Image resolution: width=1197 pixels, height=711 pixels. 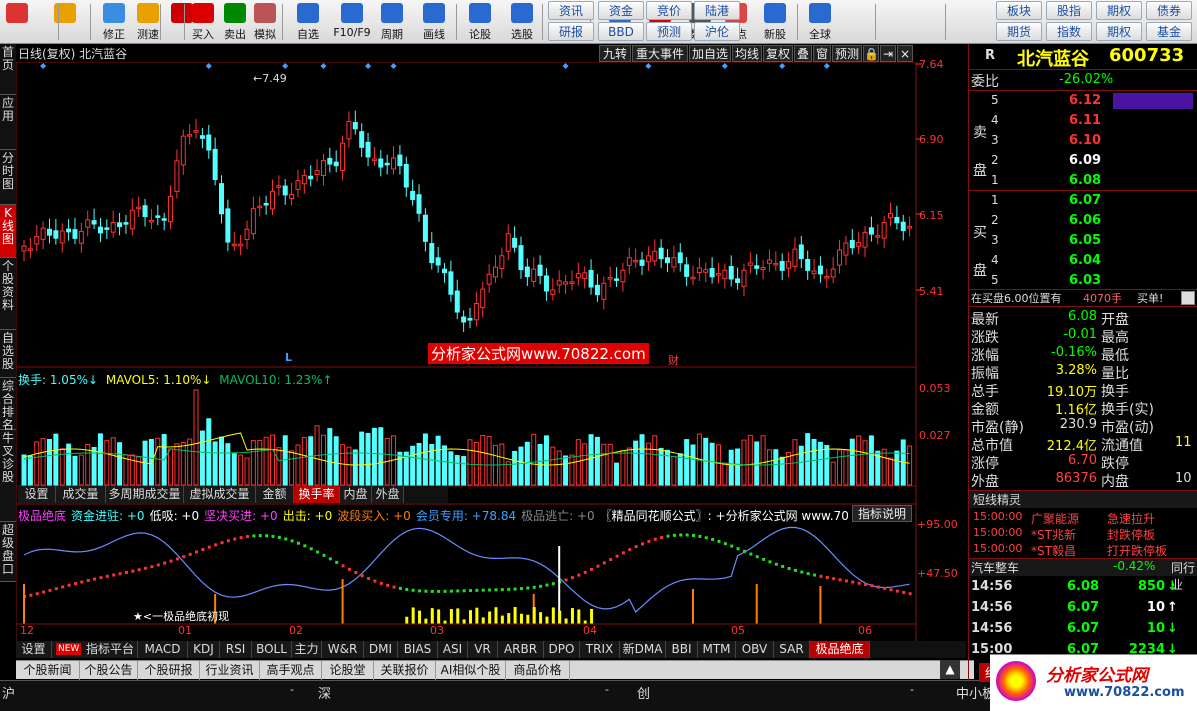 I want to click on volume-tab-0: 设置, so click(x=37, y=494).